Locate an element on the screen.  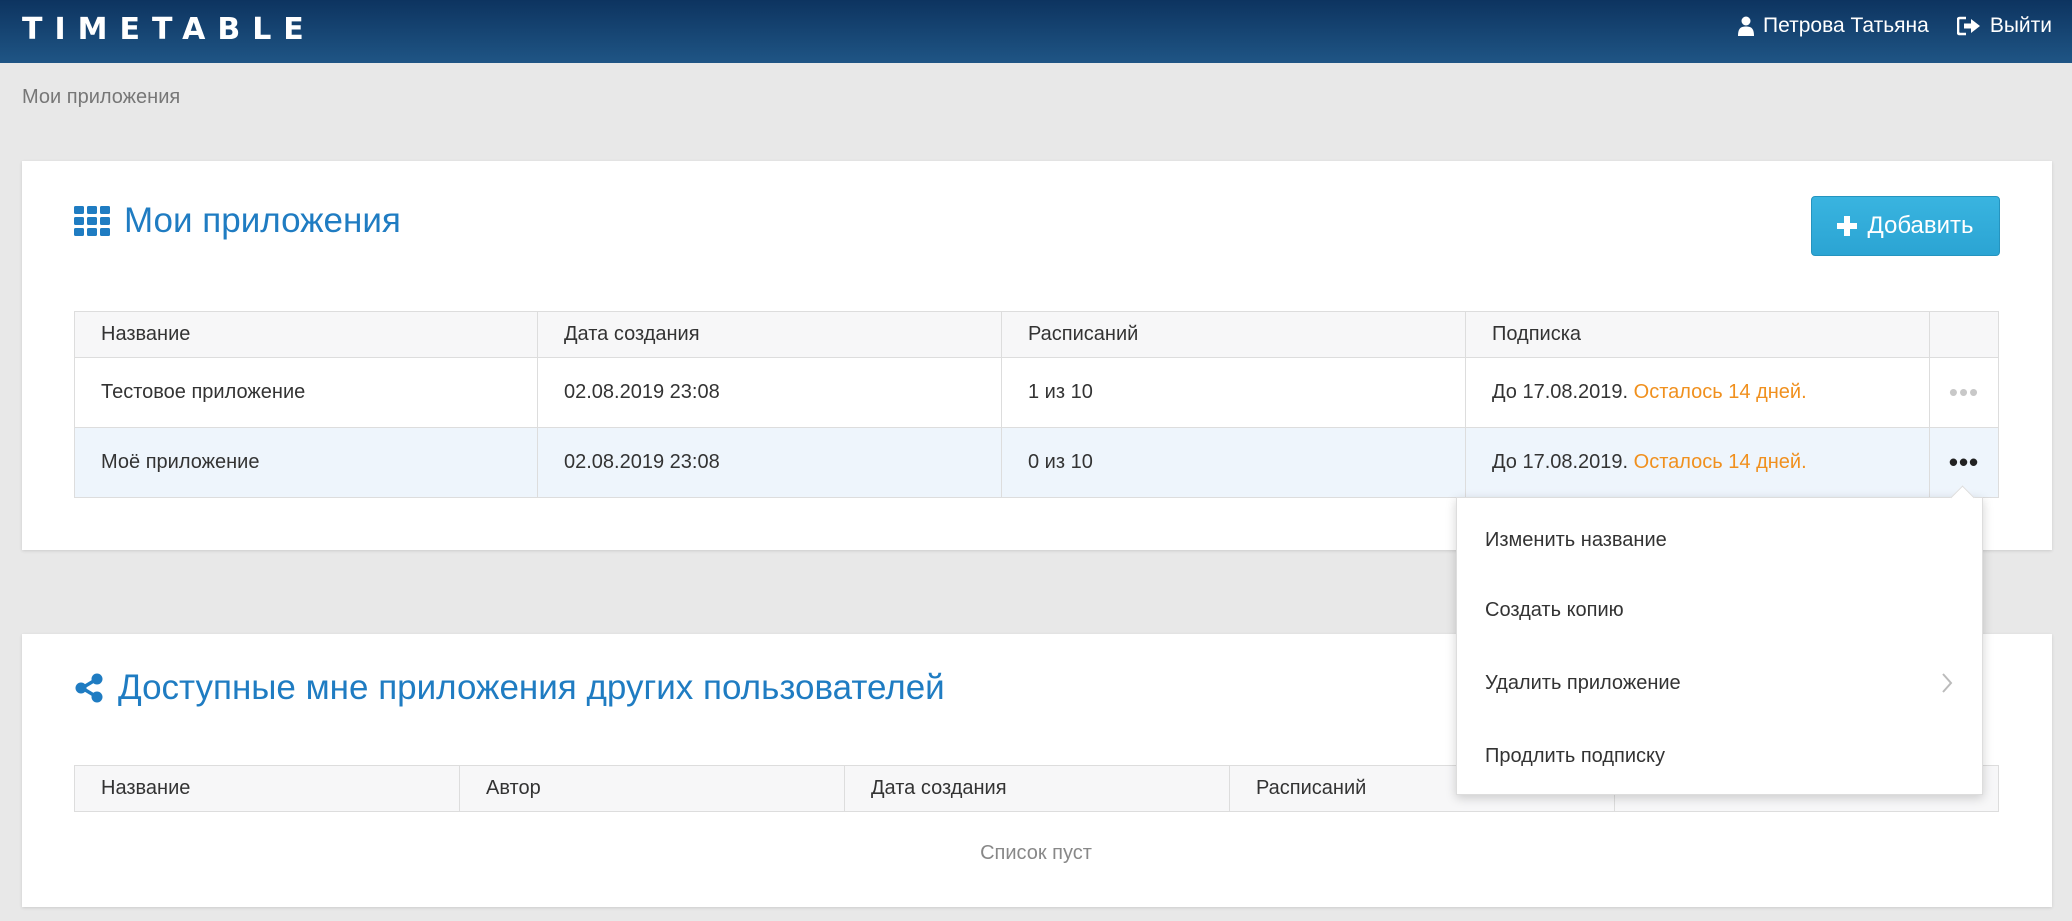
plus-icon is located at coordinates (1847, 226).